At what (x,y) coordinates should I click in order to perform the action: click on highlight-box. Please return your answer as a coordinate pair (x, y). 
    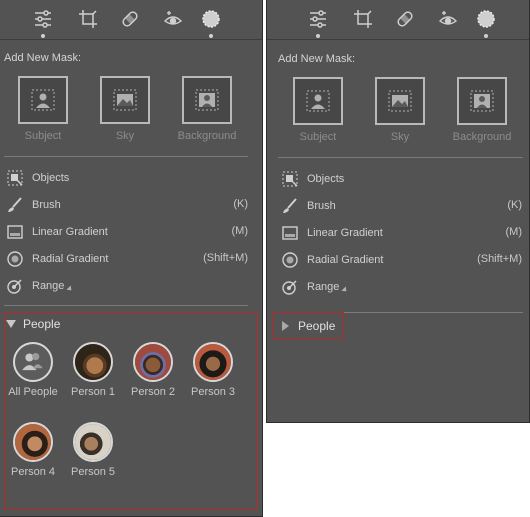
    Looking at the image, I should click on (308, 325).